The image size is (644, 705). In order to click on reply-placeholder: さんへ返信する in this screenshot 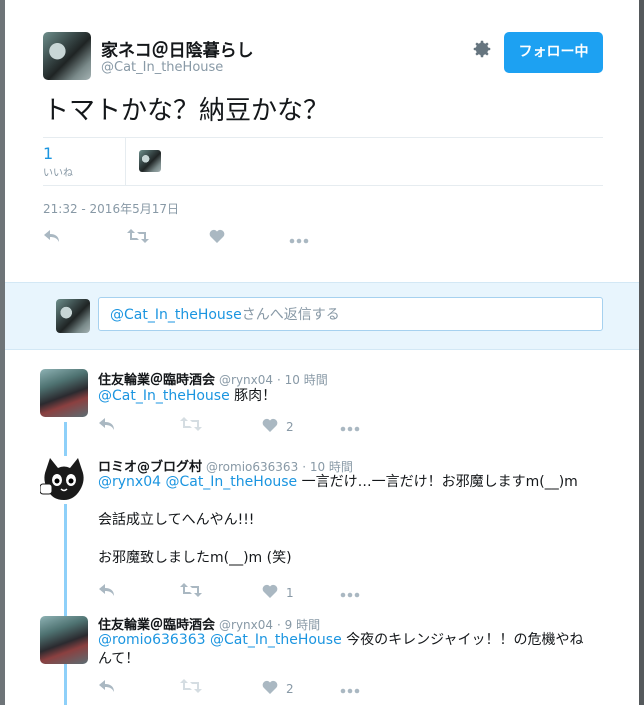, I will do `click(290, 315)`.